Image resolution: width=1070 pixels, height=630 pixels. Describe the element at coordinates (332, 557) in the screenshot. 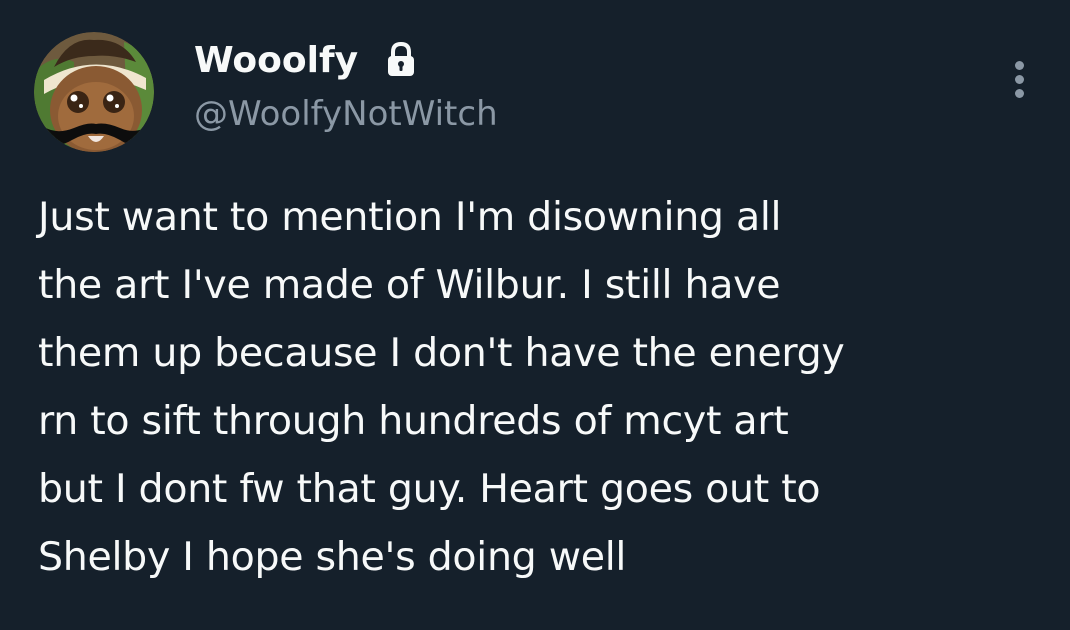

I see `tweet-text-line: Shelby I hope she's doing well` at that location.